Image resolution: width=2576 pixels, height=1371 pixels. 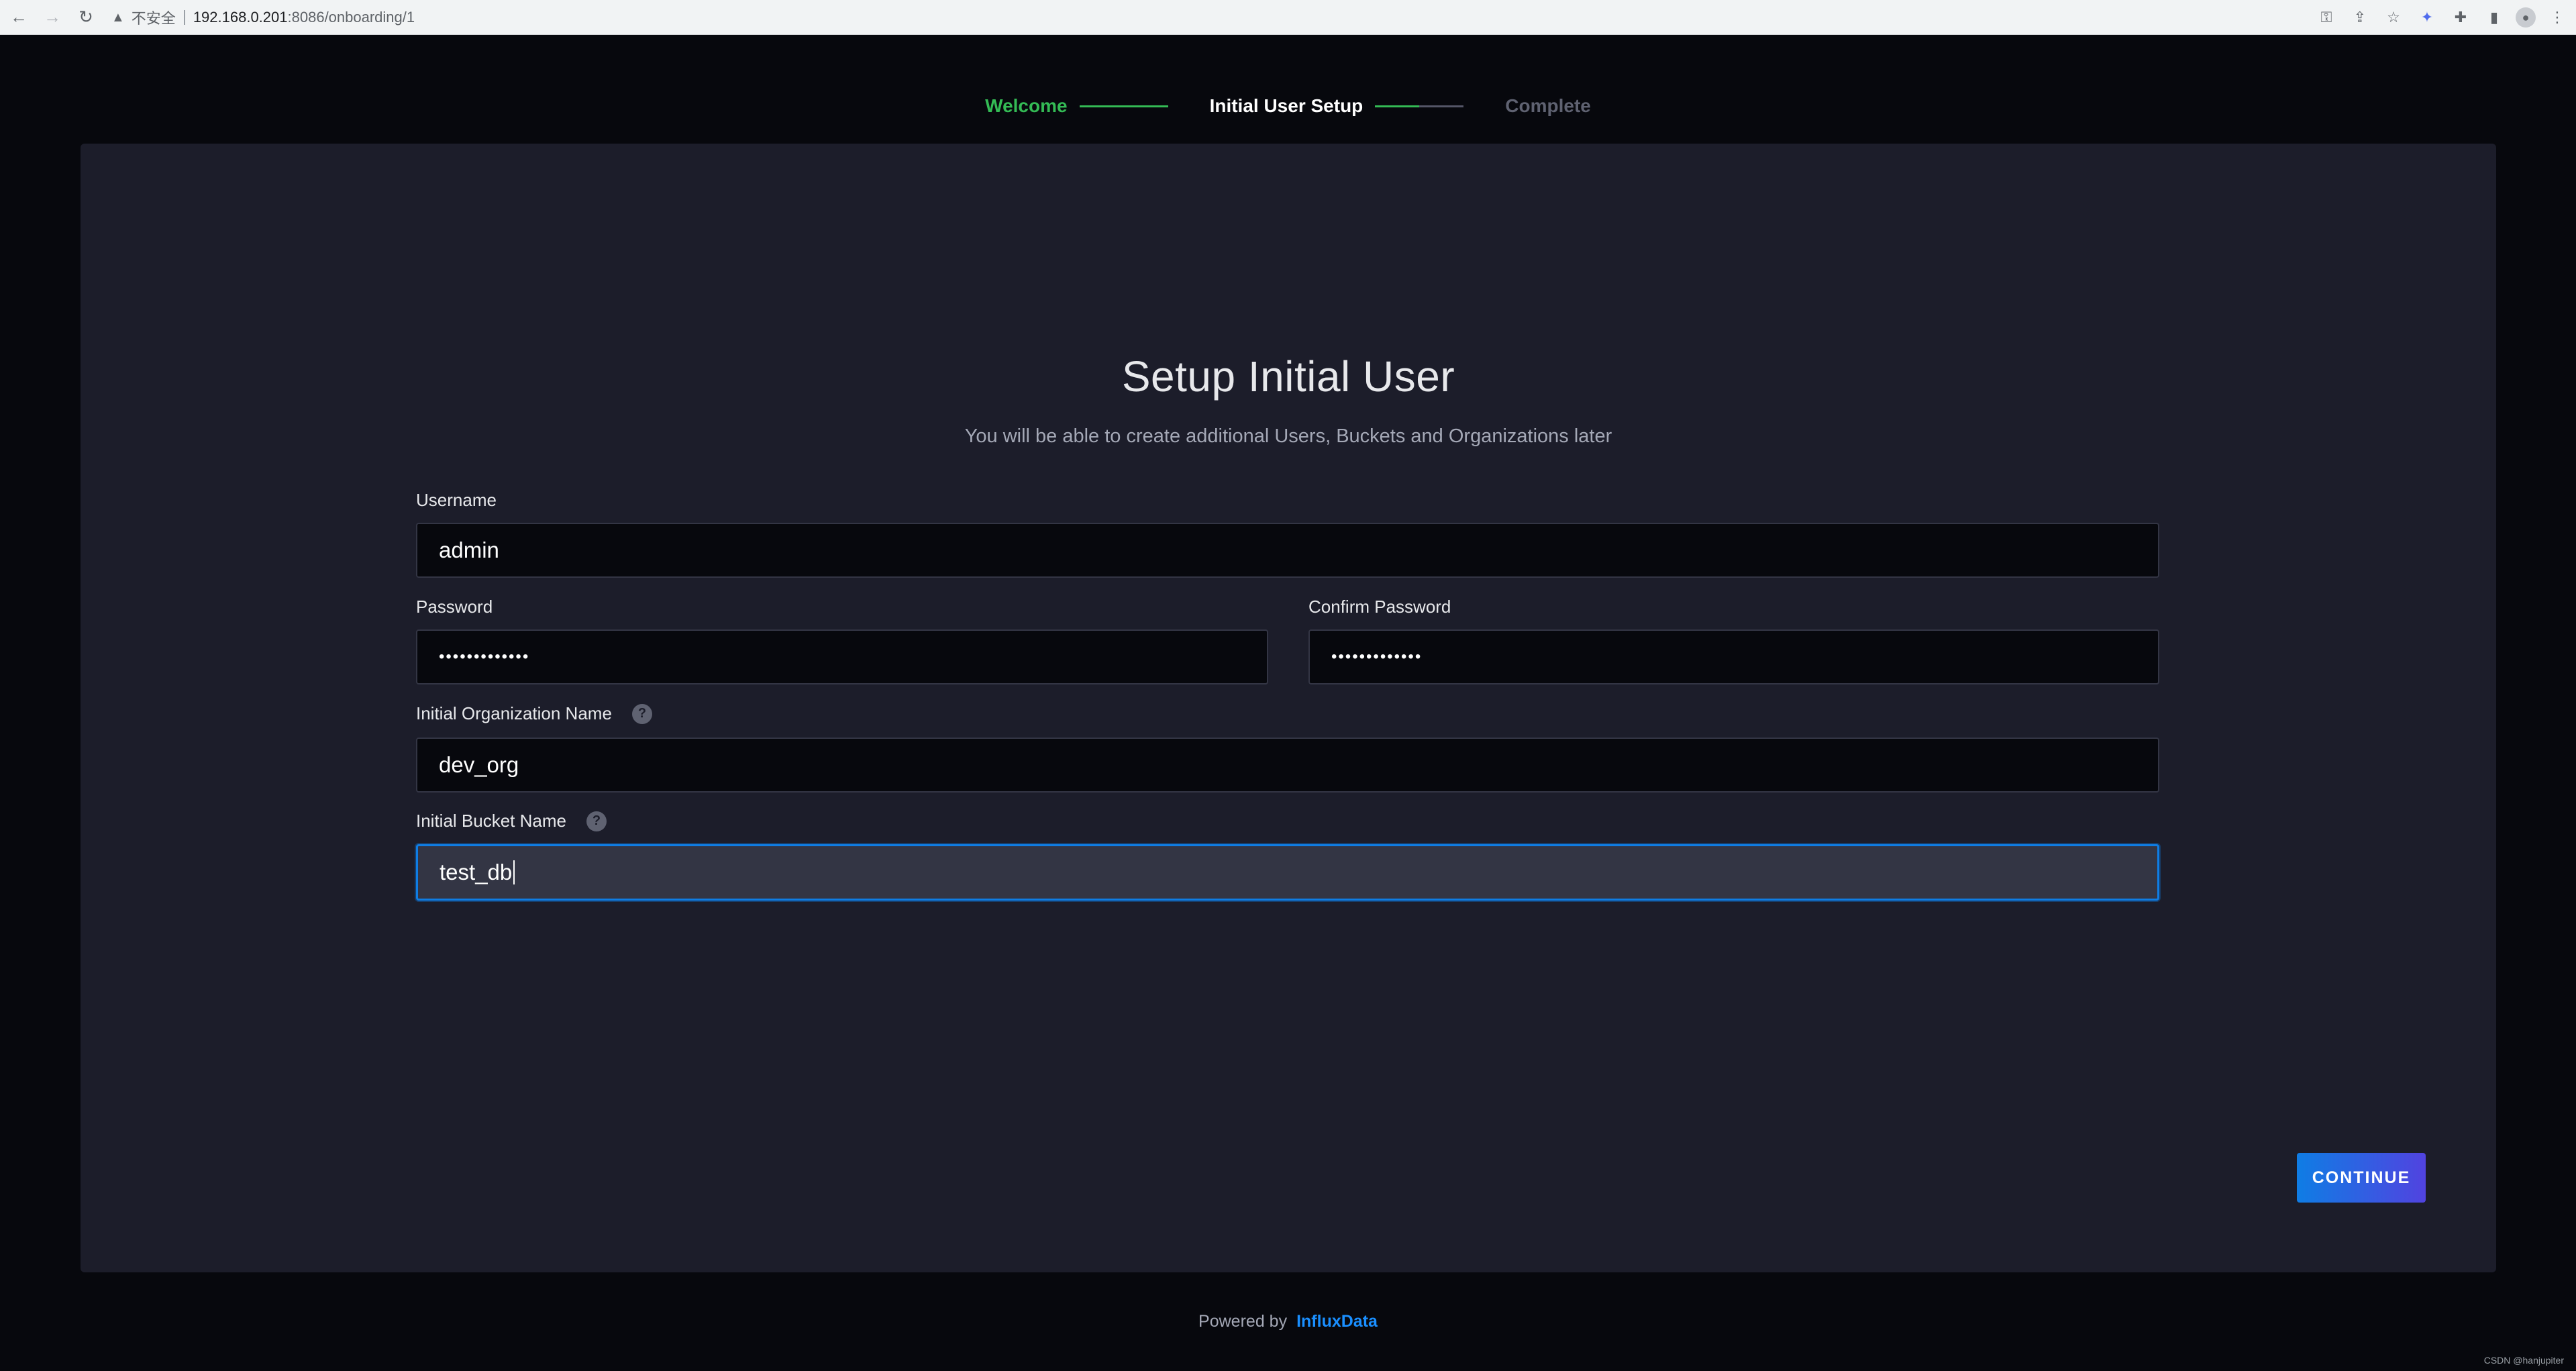 What do you see at coordinates (2523, 1360) in the screenshot?
I see `watermark: CSDN @hanjupiter` at bounding box center [2523, 1360].